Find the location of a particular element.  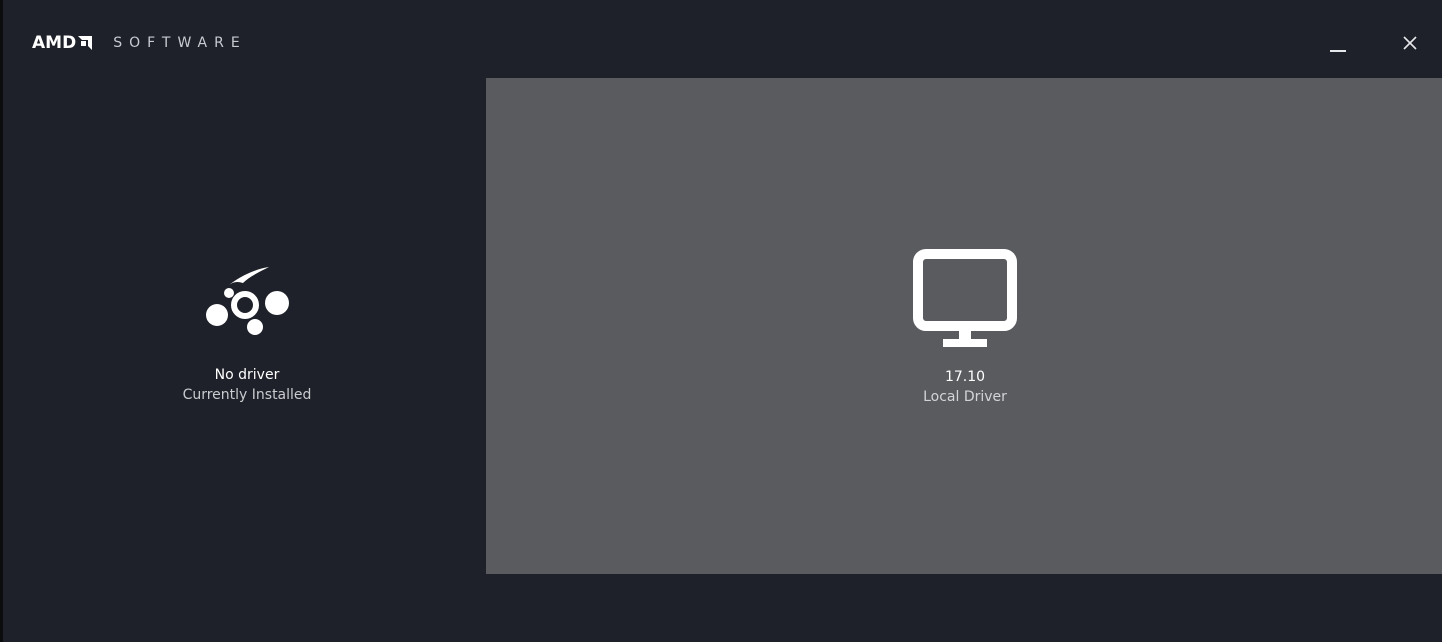

amd-logo: AMD is located at coordinates (62, 43).